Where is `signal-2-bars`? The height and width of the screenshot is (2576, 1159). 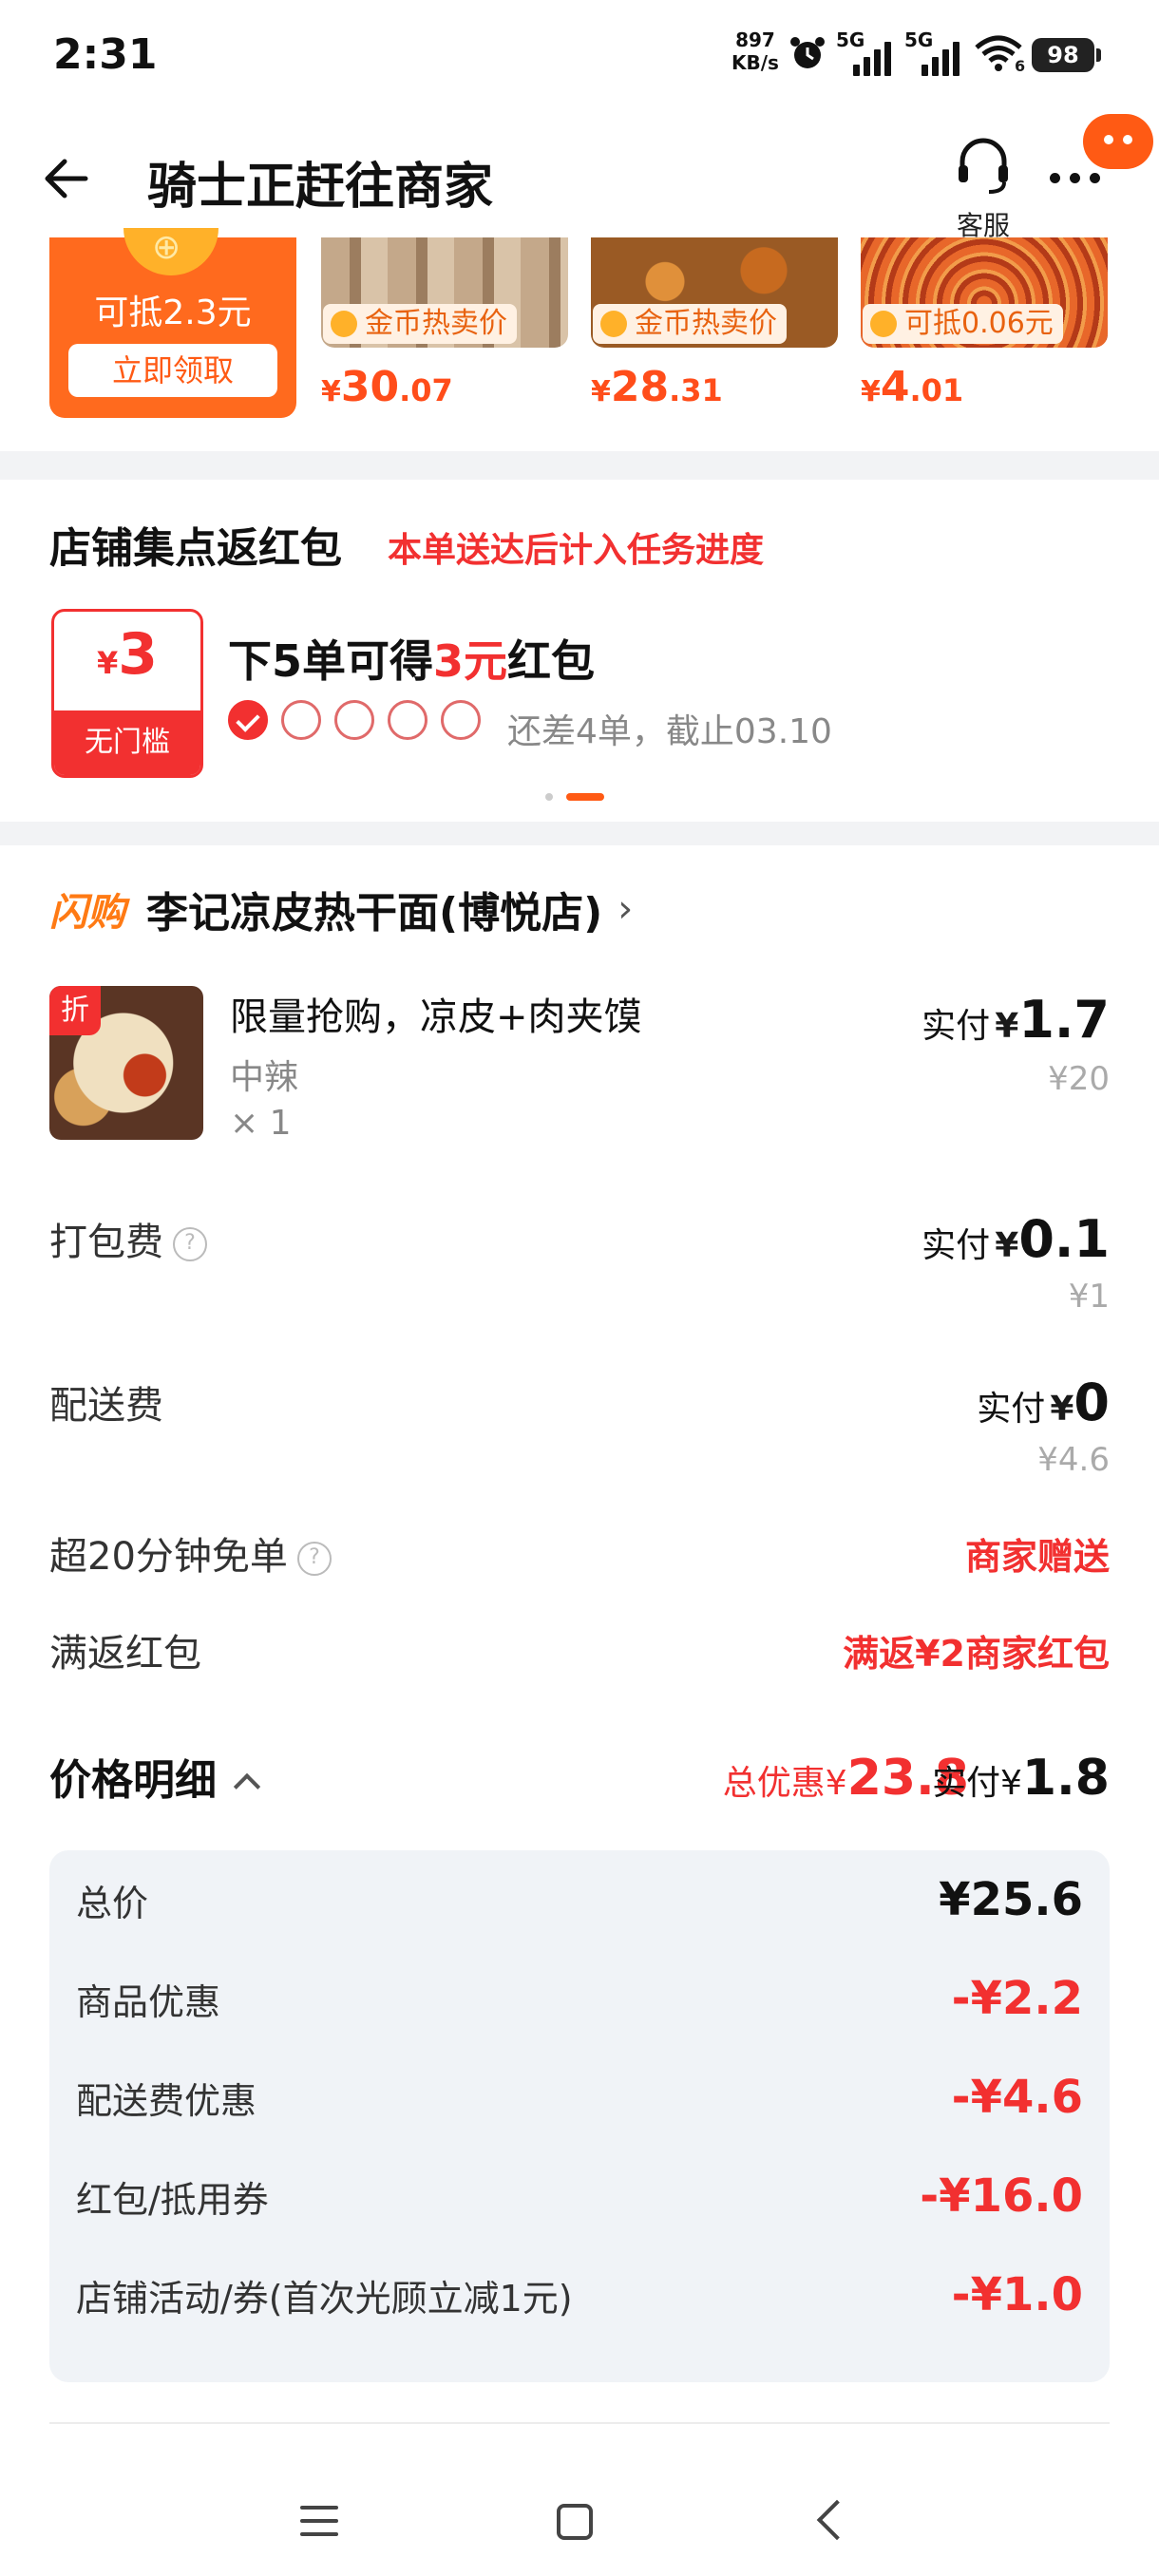
signal-2-bars is located at coordinates (941, 58).